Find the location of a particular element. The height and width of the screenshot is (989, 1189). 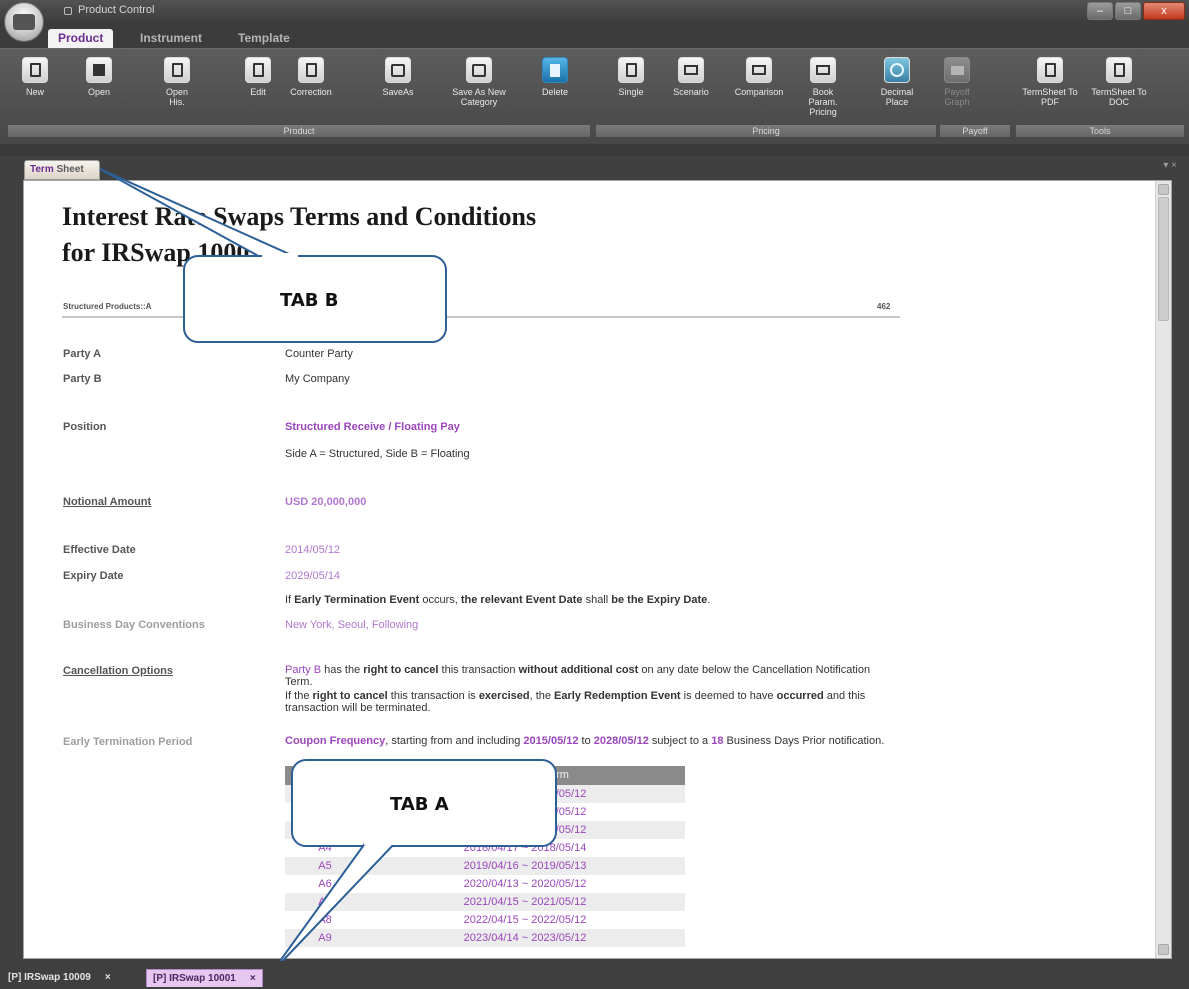

pdf-icon is located at coordinates (1050, 70).